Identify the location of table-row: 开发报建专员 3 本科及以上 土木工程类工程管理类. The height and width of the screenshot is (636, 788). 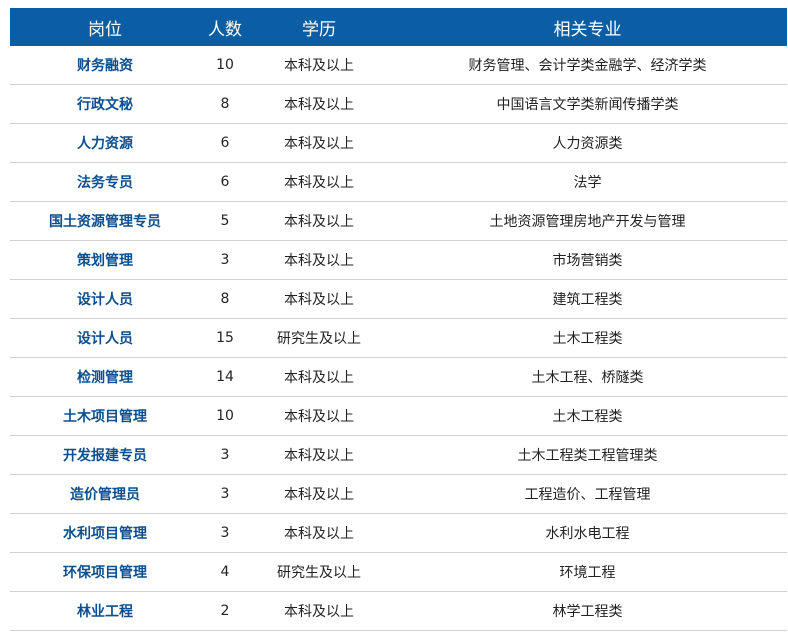
(398, 455).